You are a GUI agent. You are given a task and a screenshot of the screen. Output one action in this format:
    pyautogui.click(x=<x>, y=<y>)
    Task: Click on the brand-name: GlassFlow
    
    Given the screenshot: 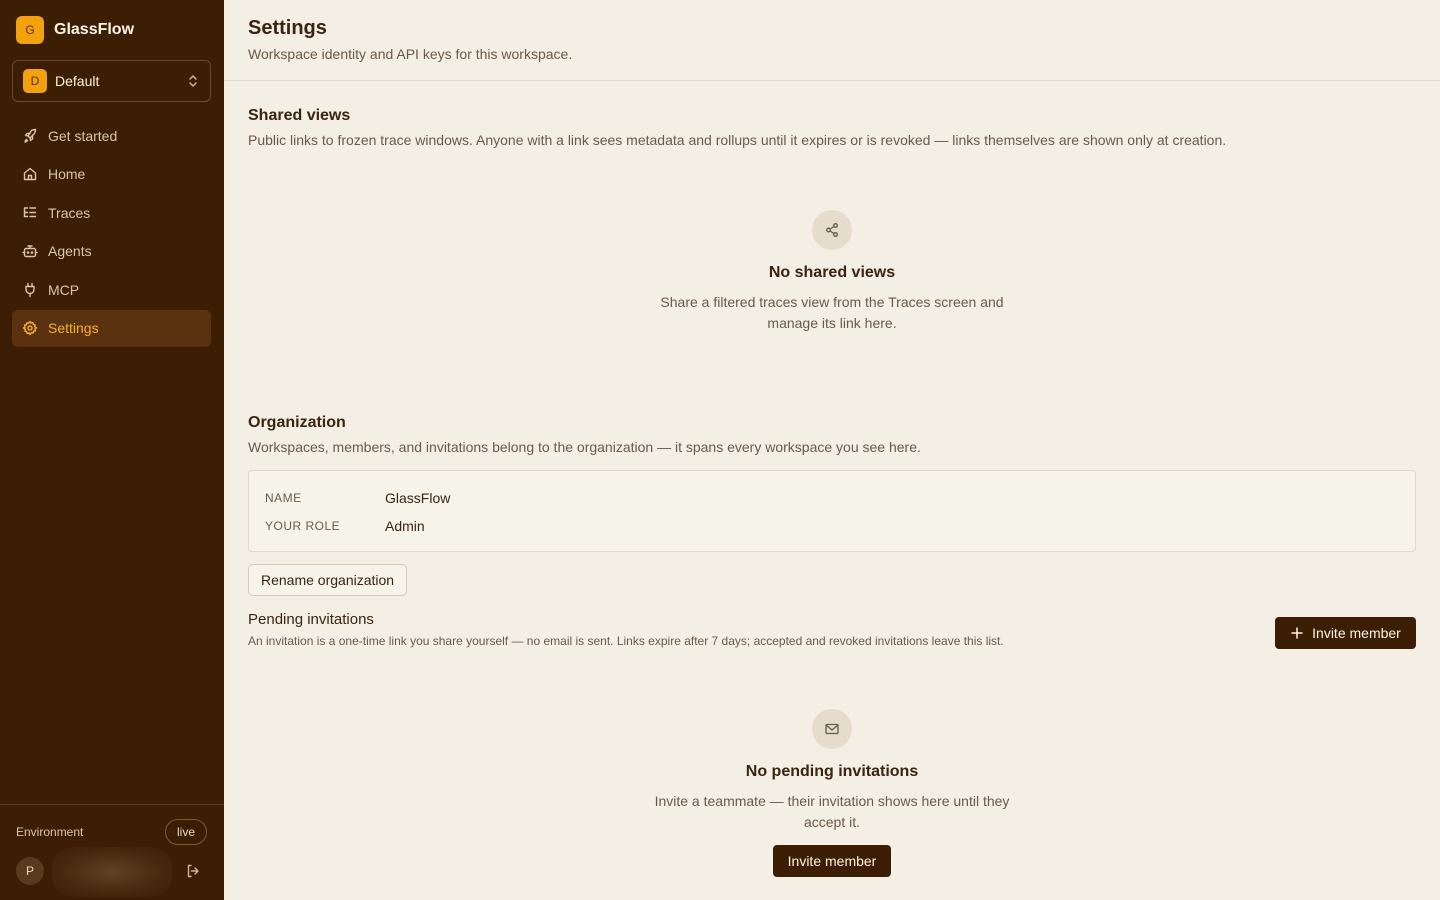 What is the action you would take?
    pyautogui.click(x=94, y=29)
    